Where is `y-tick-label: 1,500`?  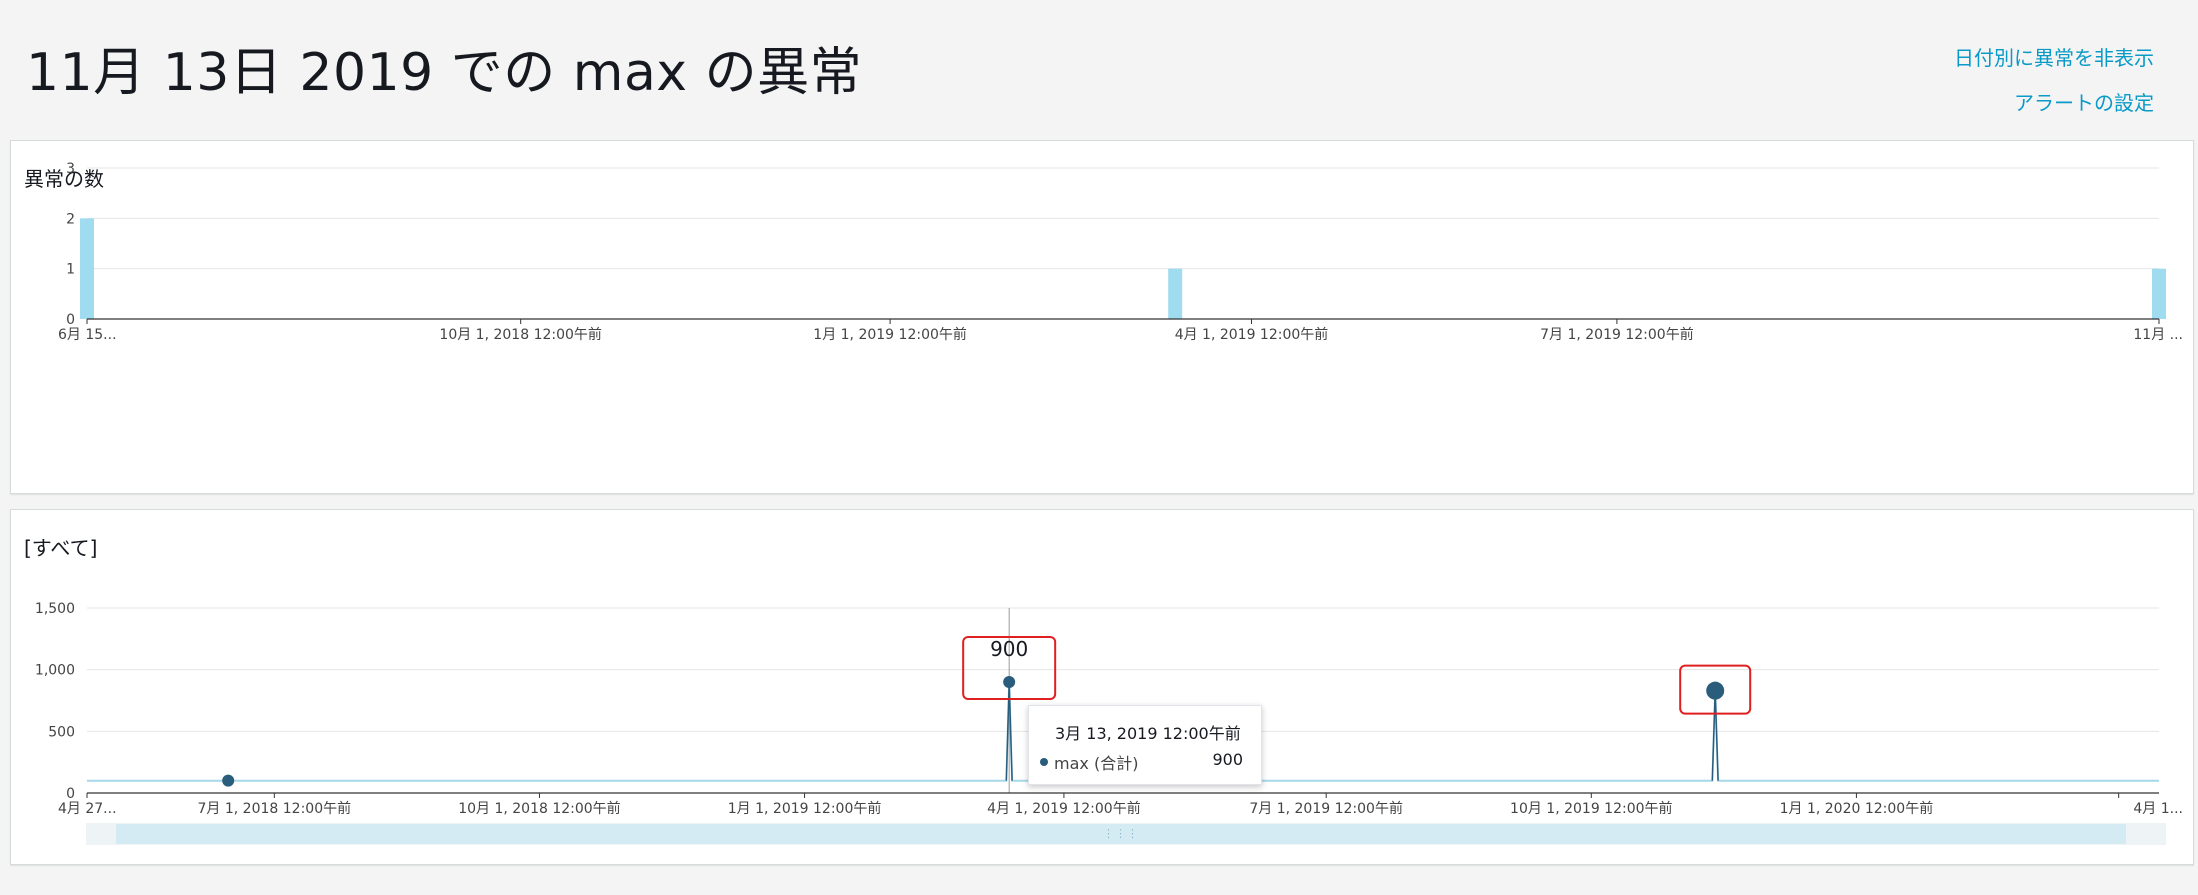
y-tick-label: 1,500 is located at coordinates (55, 609).